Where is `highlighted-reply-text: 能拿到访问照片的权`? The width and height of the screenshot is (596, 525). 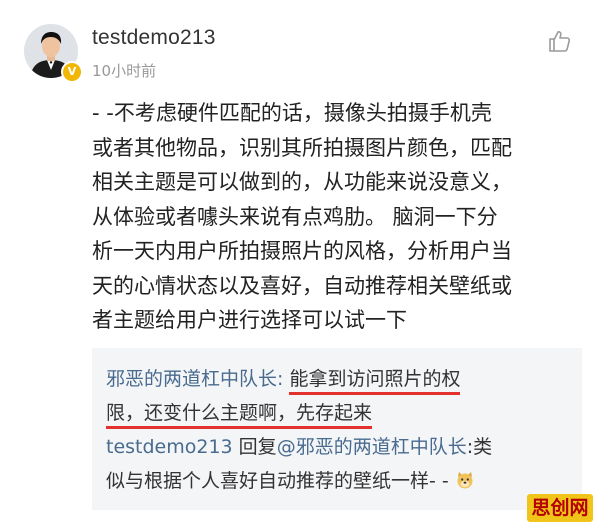 highlighted-reply-text: 能拿到访问照片的权 is located at coordinates (375, 381).